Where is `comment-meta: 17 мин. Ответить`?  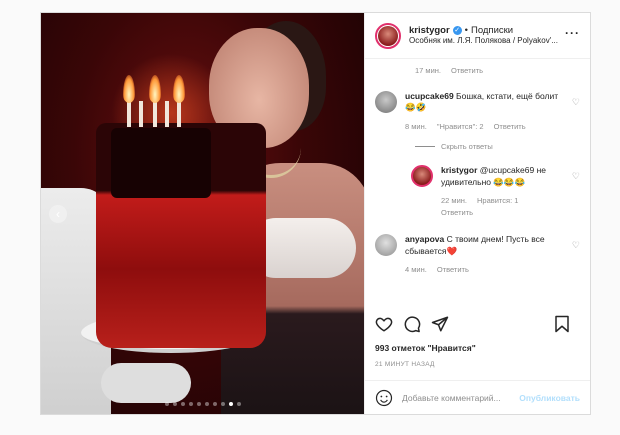 comment-meta: 17 мин. Ответить is located at coordinates (497, 70).